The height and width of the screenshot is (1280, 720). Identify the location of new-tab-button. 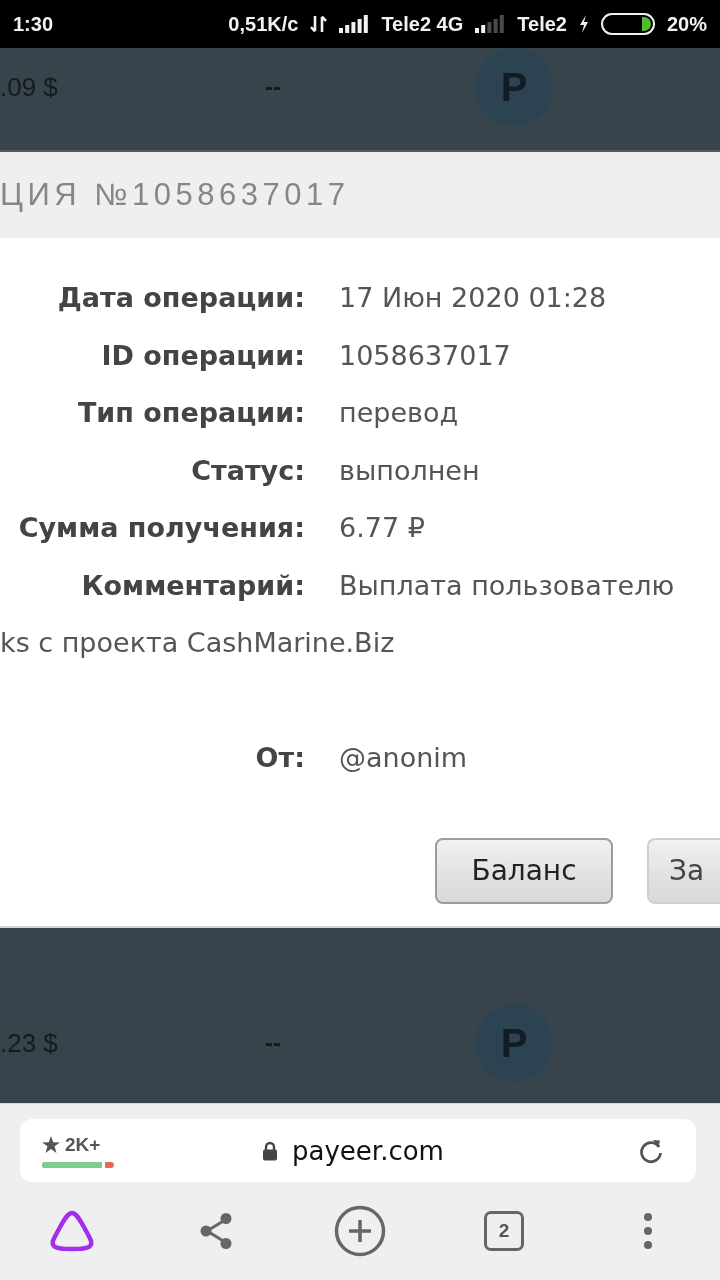
(360, 1231).